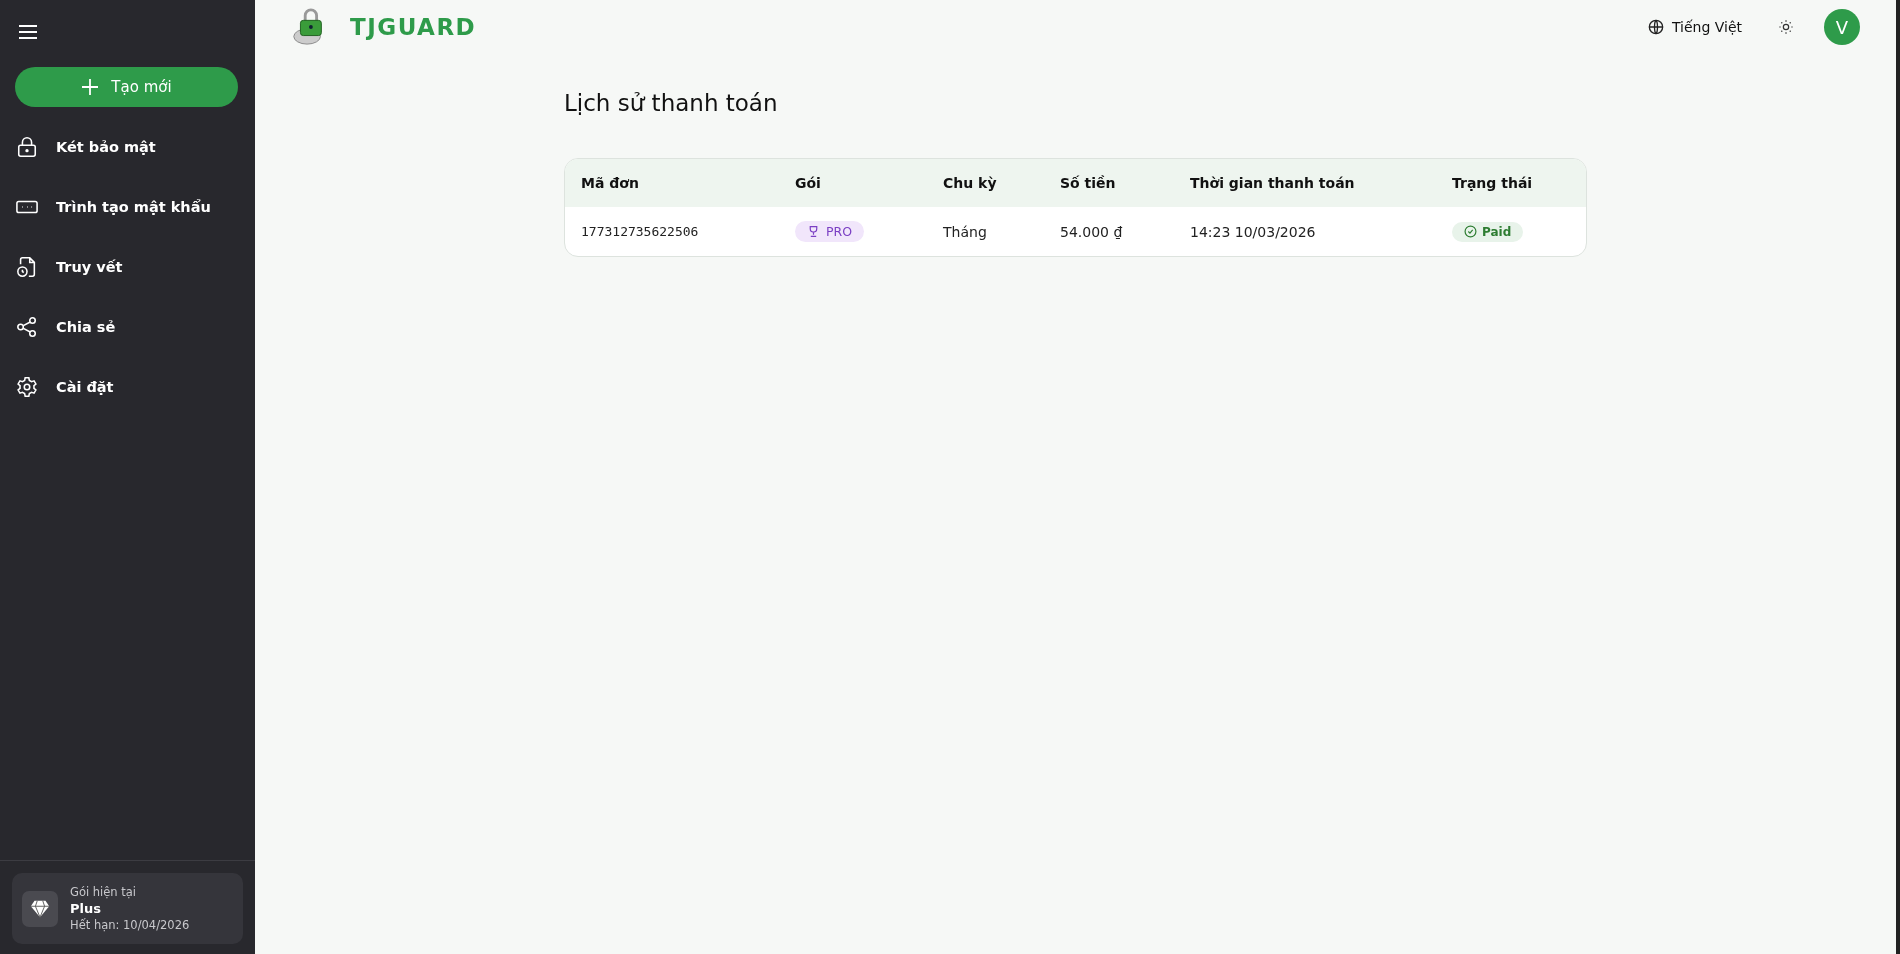 The image size is (1900, 954). I want to click on document-clock-icon, so click(27, 267).